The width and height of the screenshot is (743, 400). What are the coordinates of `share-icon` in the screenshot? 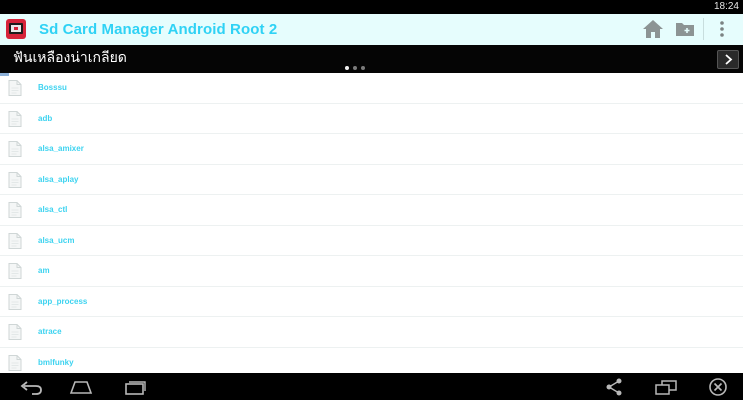 It's located at (614, 387).